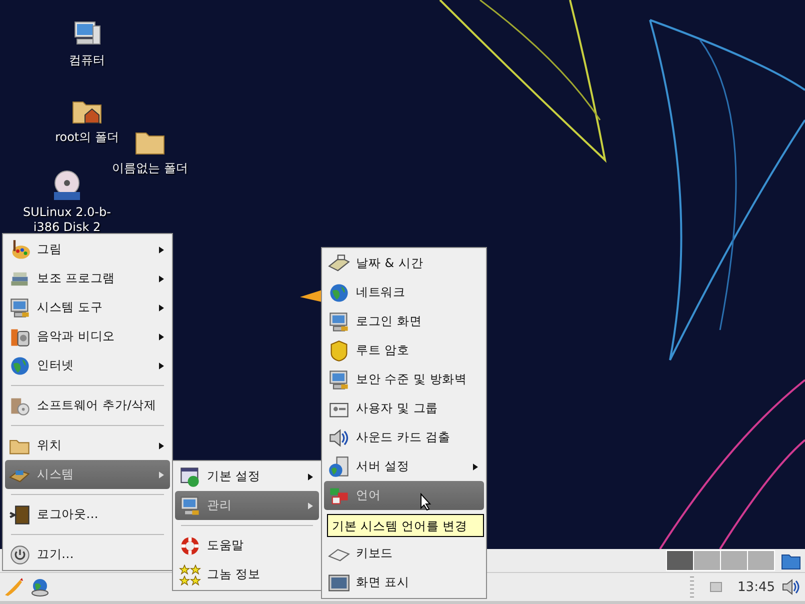 This screenshot has width=805, height=604. Describe the element at coordinates (404, 321) in the screenshot. I see `menu-item: 로그인 화면` at that location.